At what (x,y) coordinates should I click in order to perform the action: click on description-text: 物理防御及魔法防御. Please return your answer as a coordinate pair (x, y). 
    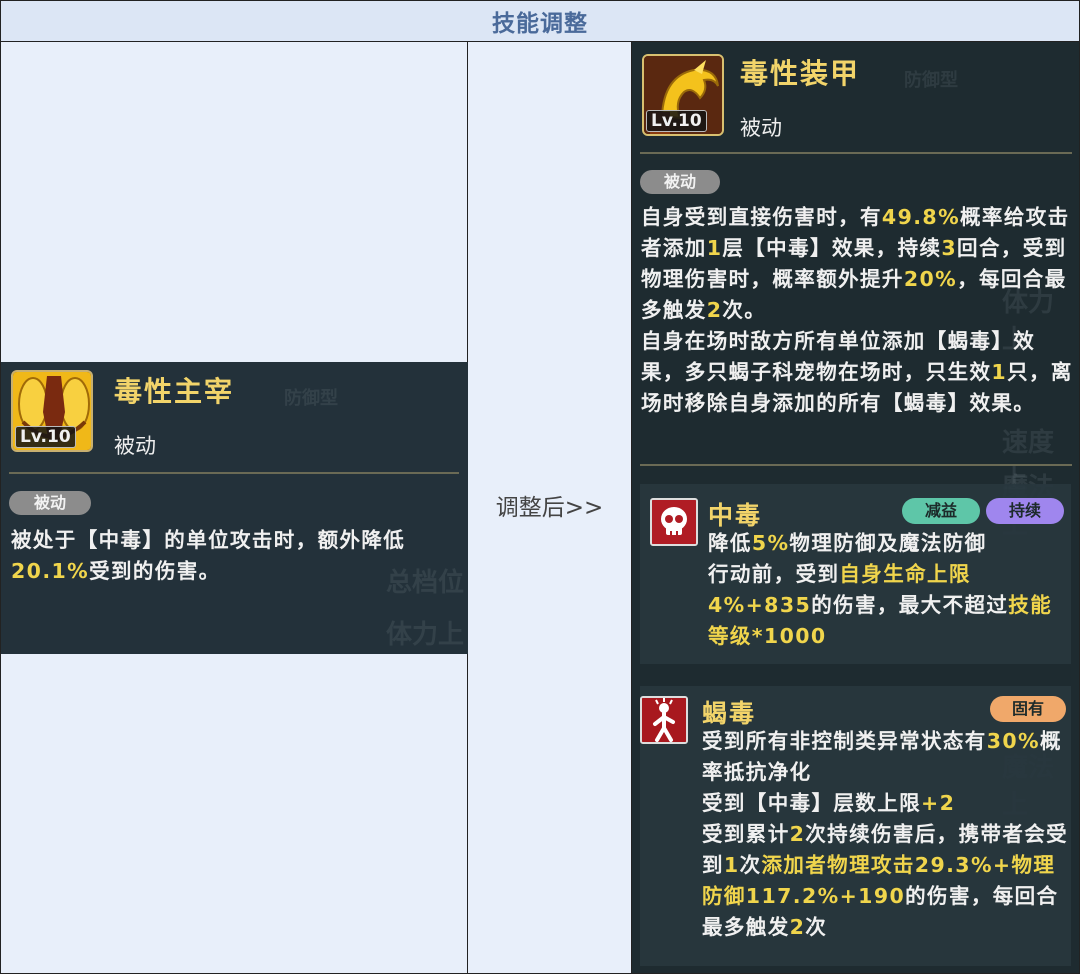
    Looking at the image, I should click on (888, 543).